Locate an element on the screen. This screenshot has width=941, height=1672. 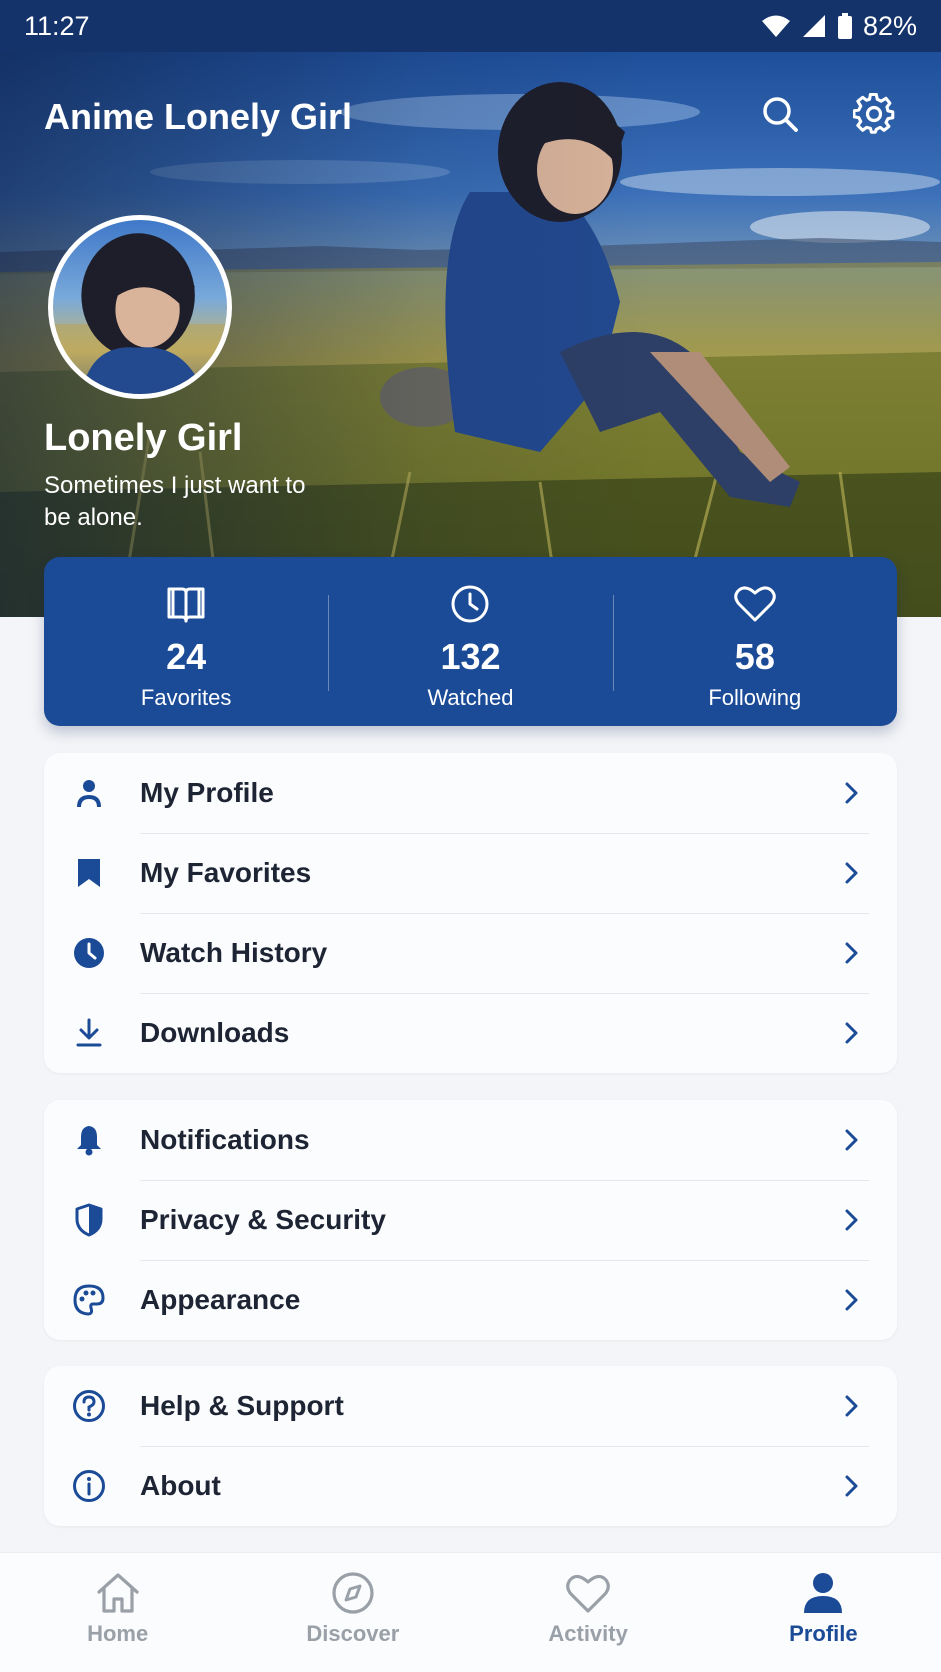
nav-label: Discover is located at coordinates (353, 1633).